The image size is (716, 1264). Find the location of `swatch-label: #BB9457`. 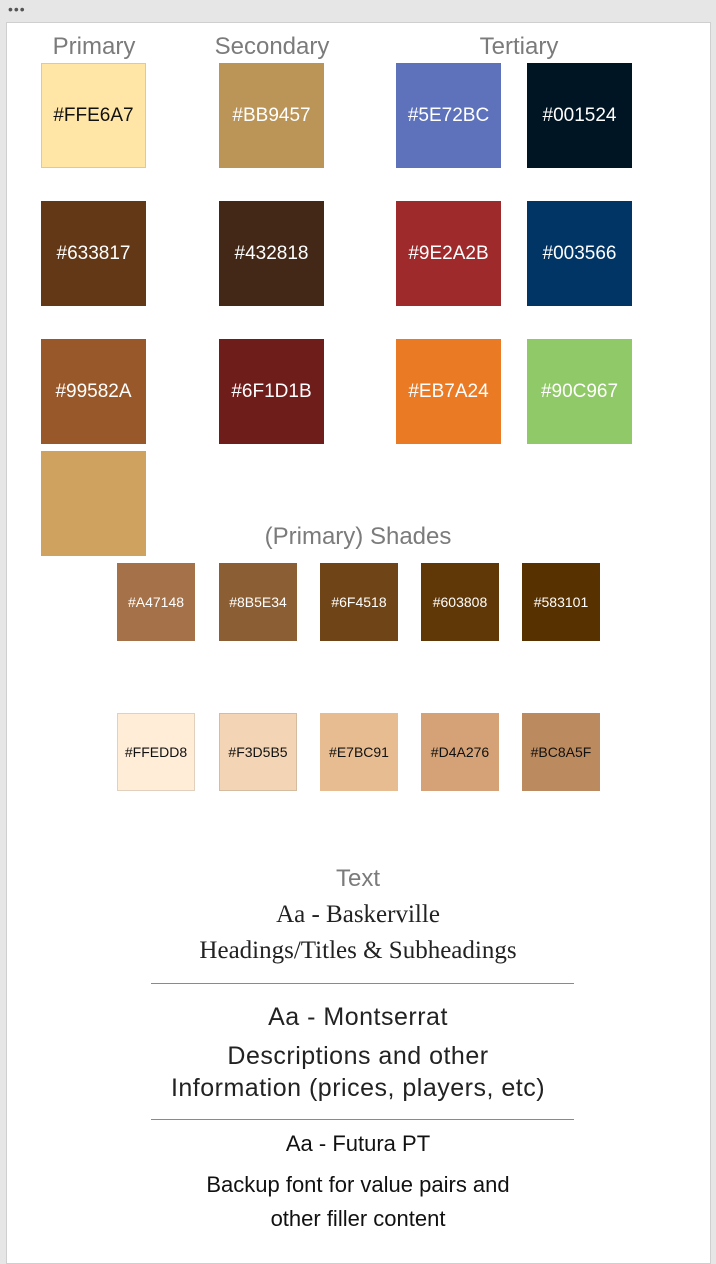

swatch-label: #BB9457 is located at coordinates (271, 115).